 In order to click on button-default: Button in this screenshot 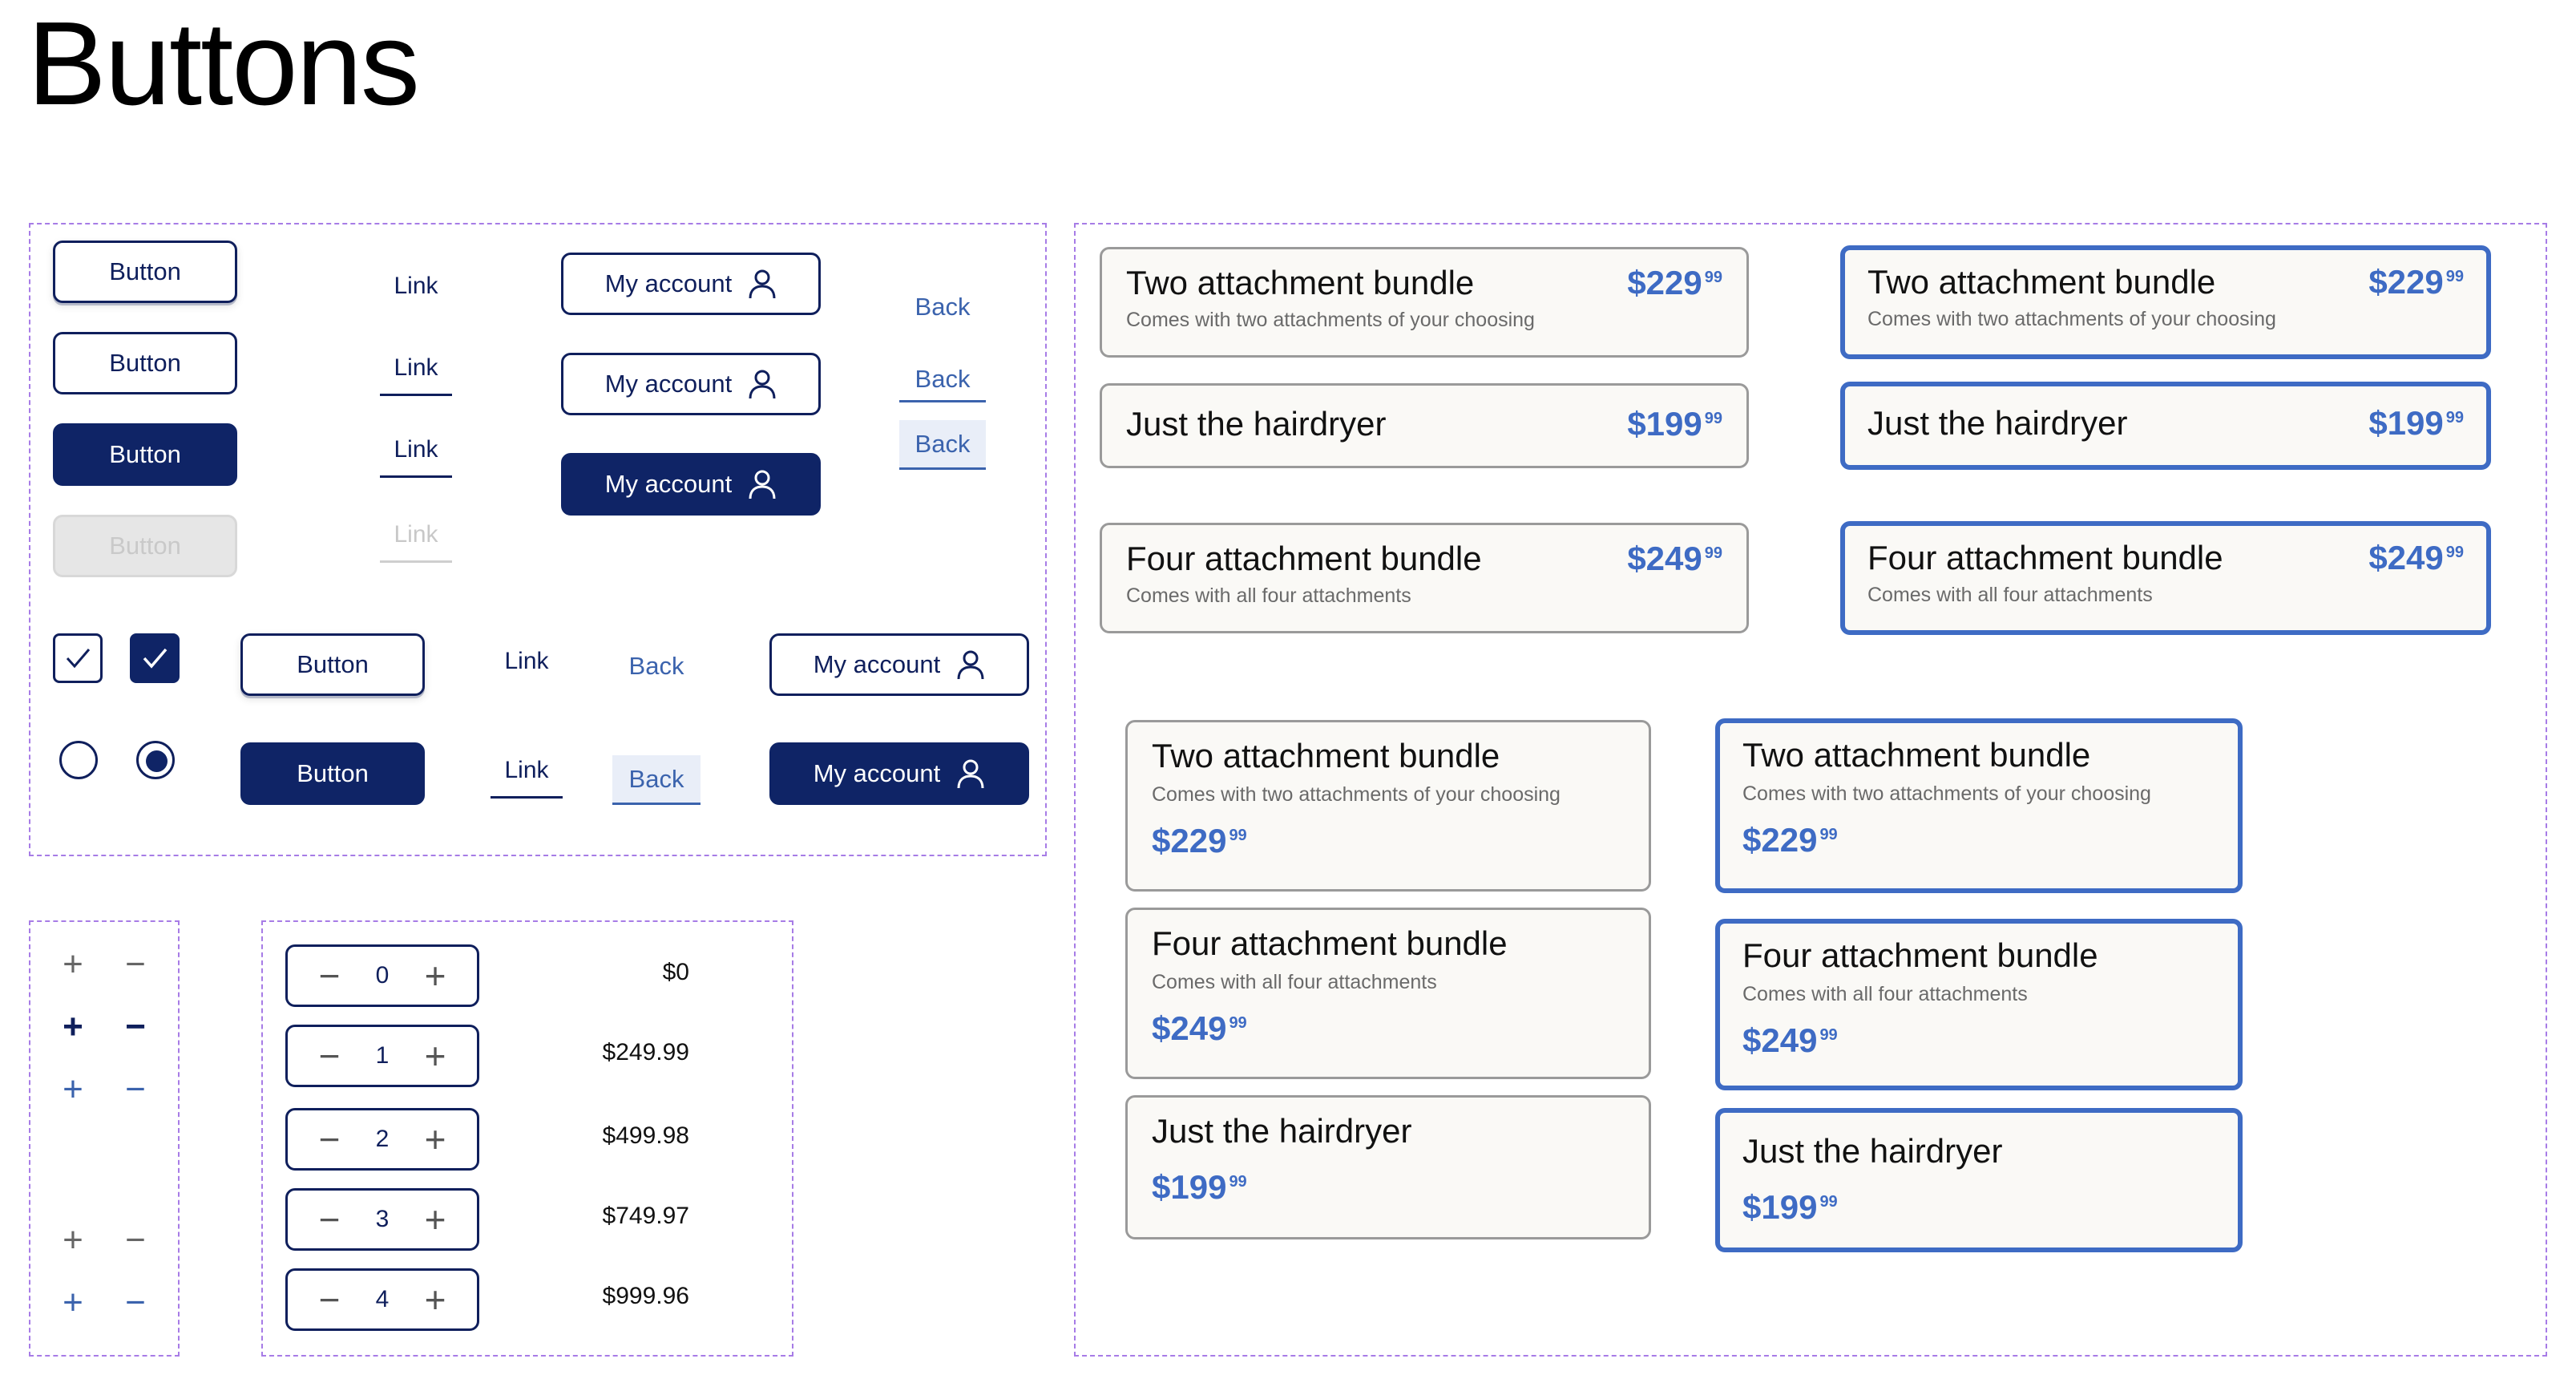, I will do `click(145, 272)`.